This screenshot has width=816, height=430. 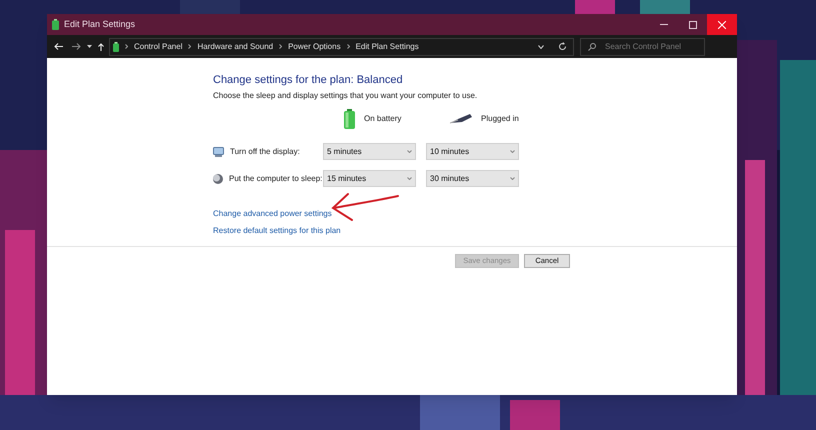 I want to click on breadcrumb: Edit Plan Settings, so click(x=387, y=46).